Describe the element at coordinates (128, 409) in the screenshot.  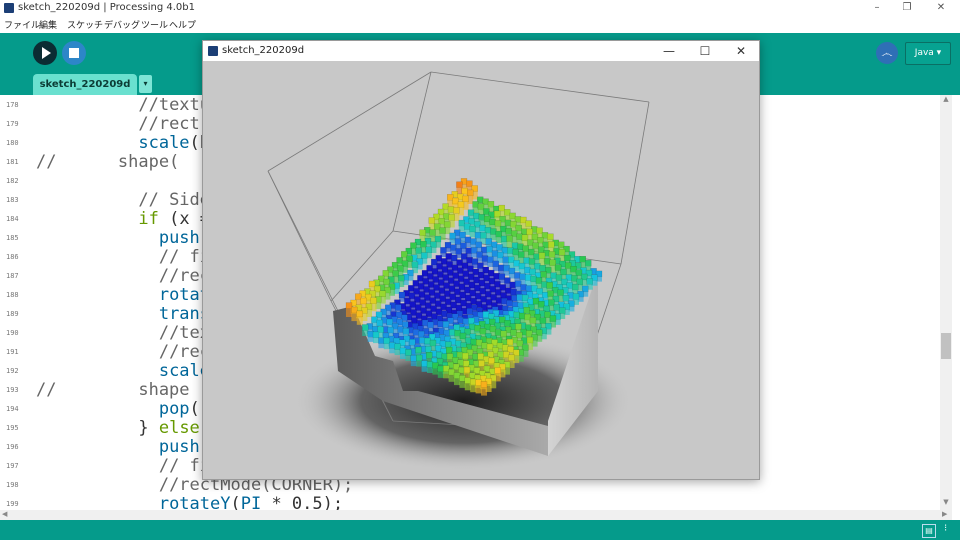
I see `code-text: pop();` at that location.